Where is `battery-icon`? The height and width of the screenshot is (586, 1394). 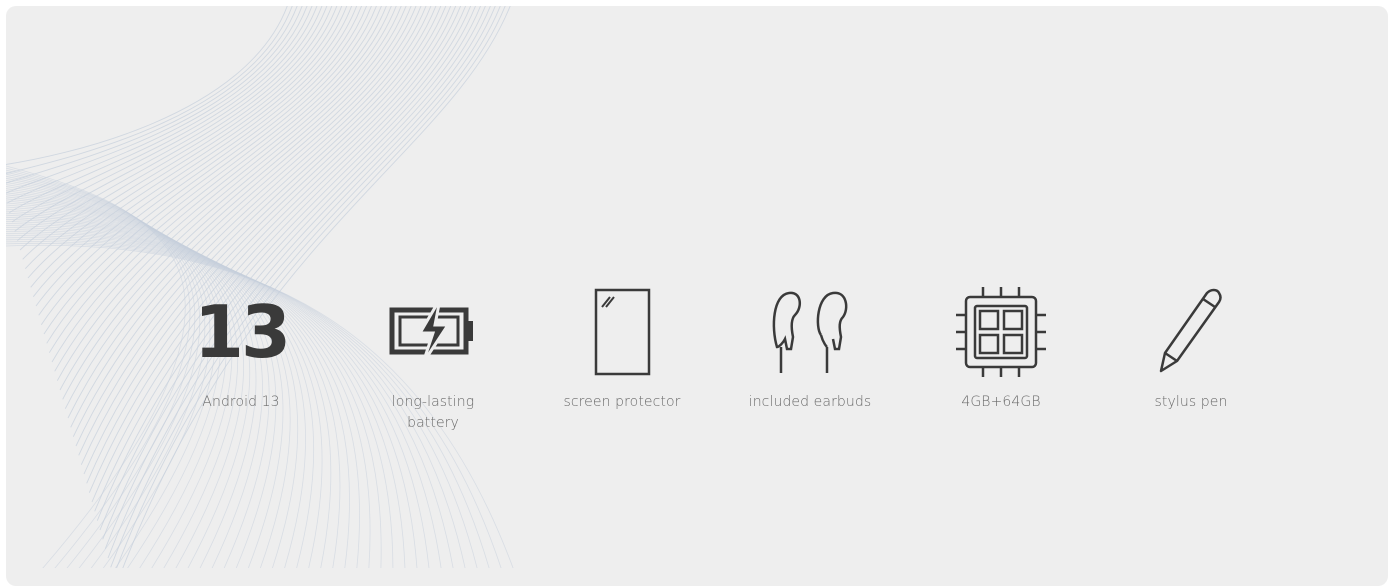 battery-icon is located at coordinates (433, 332).